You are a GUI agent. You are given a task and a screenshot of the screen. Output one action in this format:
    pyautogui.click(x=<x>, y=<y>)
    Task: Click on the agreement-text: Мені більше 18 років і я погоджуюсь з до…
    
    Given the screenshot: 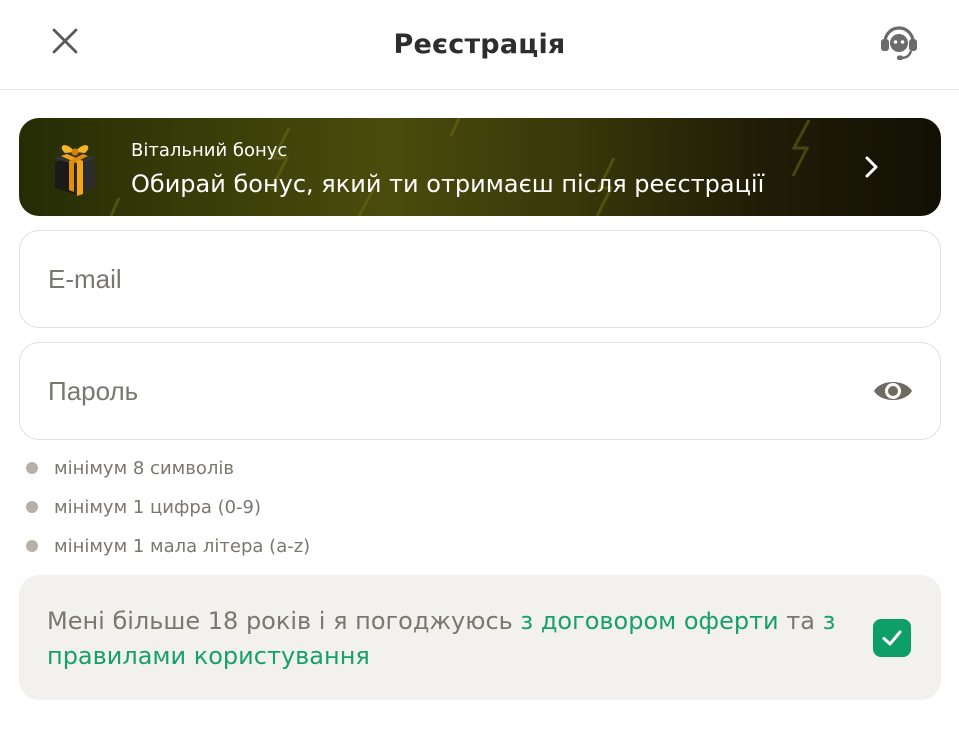 What is the action you would take?
    pyautogui.click(x=457, y=639)
    